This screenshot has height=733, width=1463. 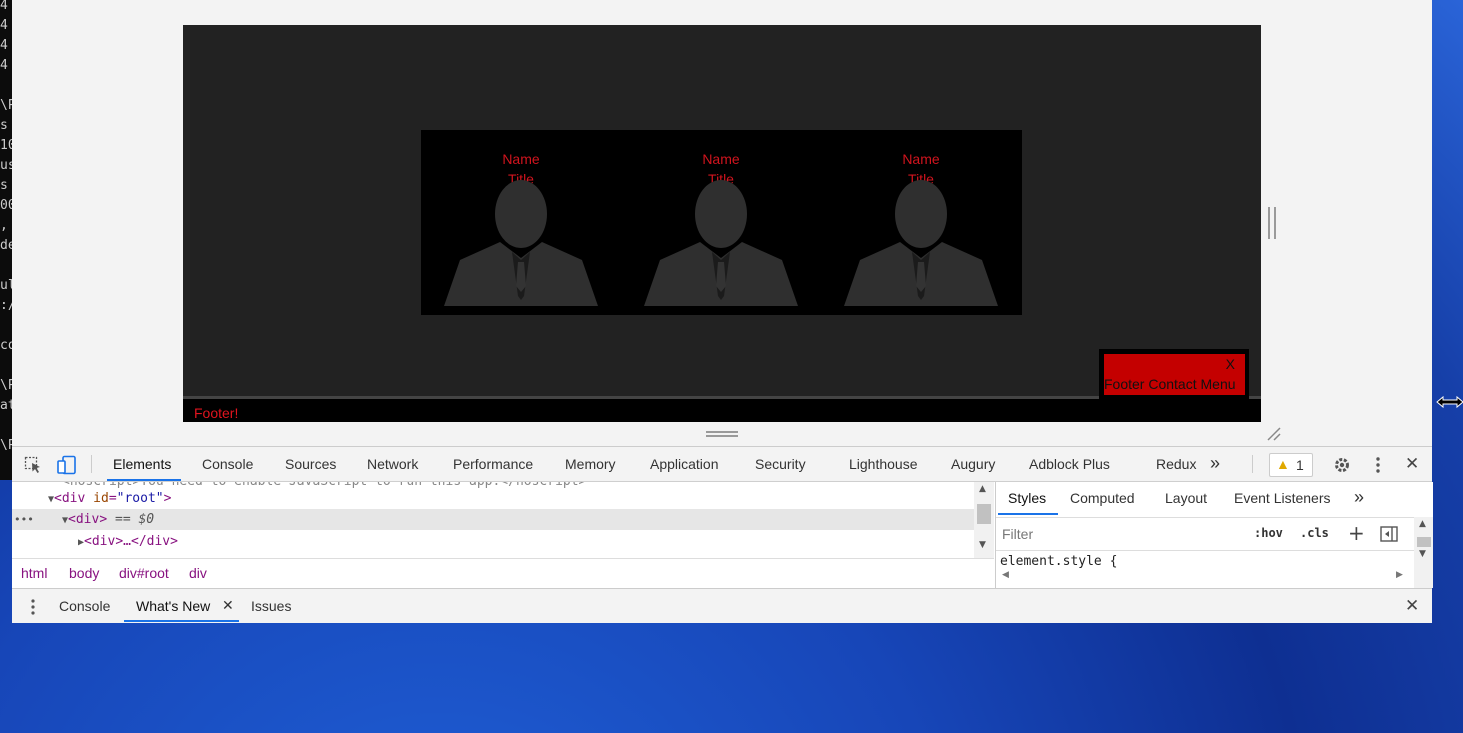 What do you see at coordinates (6, 445) in the screenshot?
I see `terminal-line: \P` at bounding box center [6, 445].